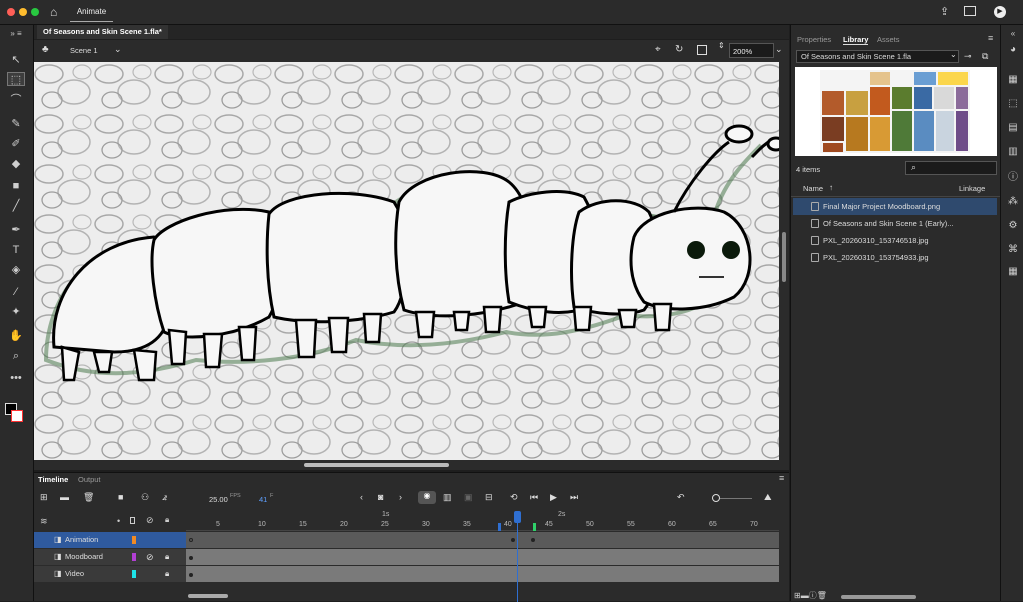 Image resolution: width=1023 pixels, height=602 pixels. I want to click on scene-icon: ♣, so click(45, 49).